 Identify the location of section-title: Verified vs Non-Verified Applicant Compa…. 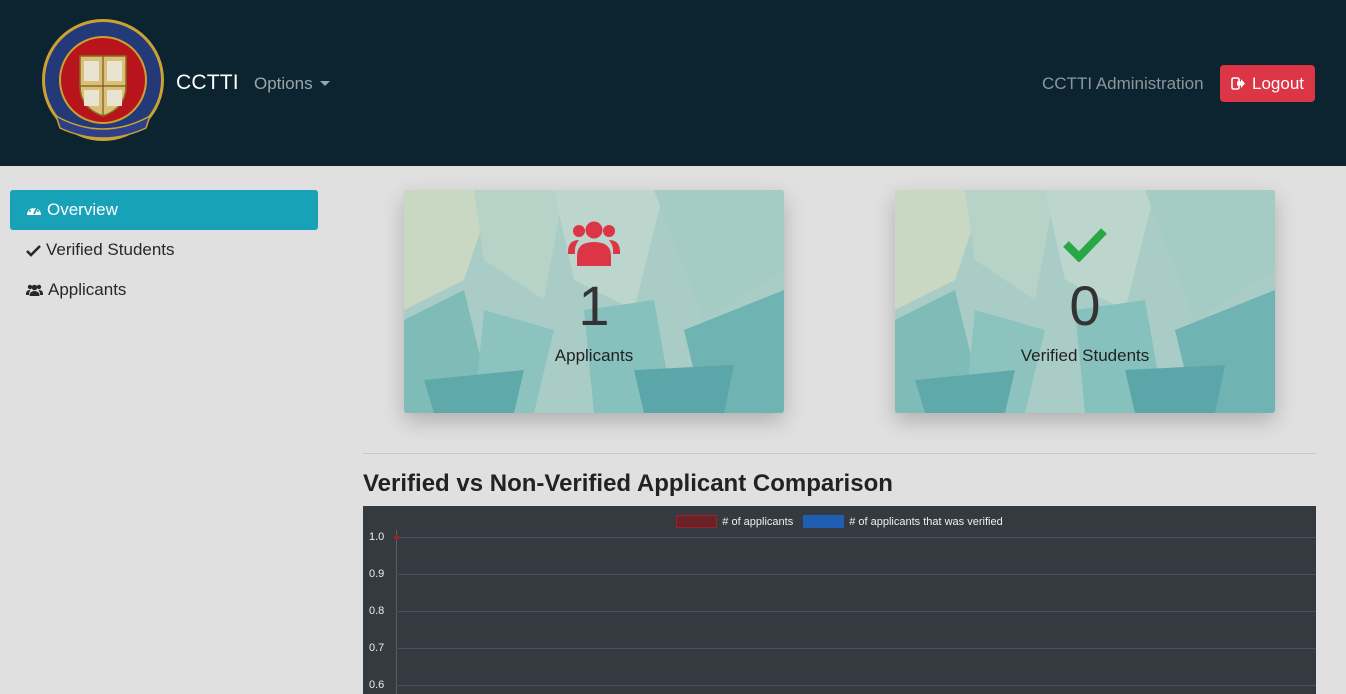
(628, 483).